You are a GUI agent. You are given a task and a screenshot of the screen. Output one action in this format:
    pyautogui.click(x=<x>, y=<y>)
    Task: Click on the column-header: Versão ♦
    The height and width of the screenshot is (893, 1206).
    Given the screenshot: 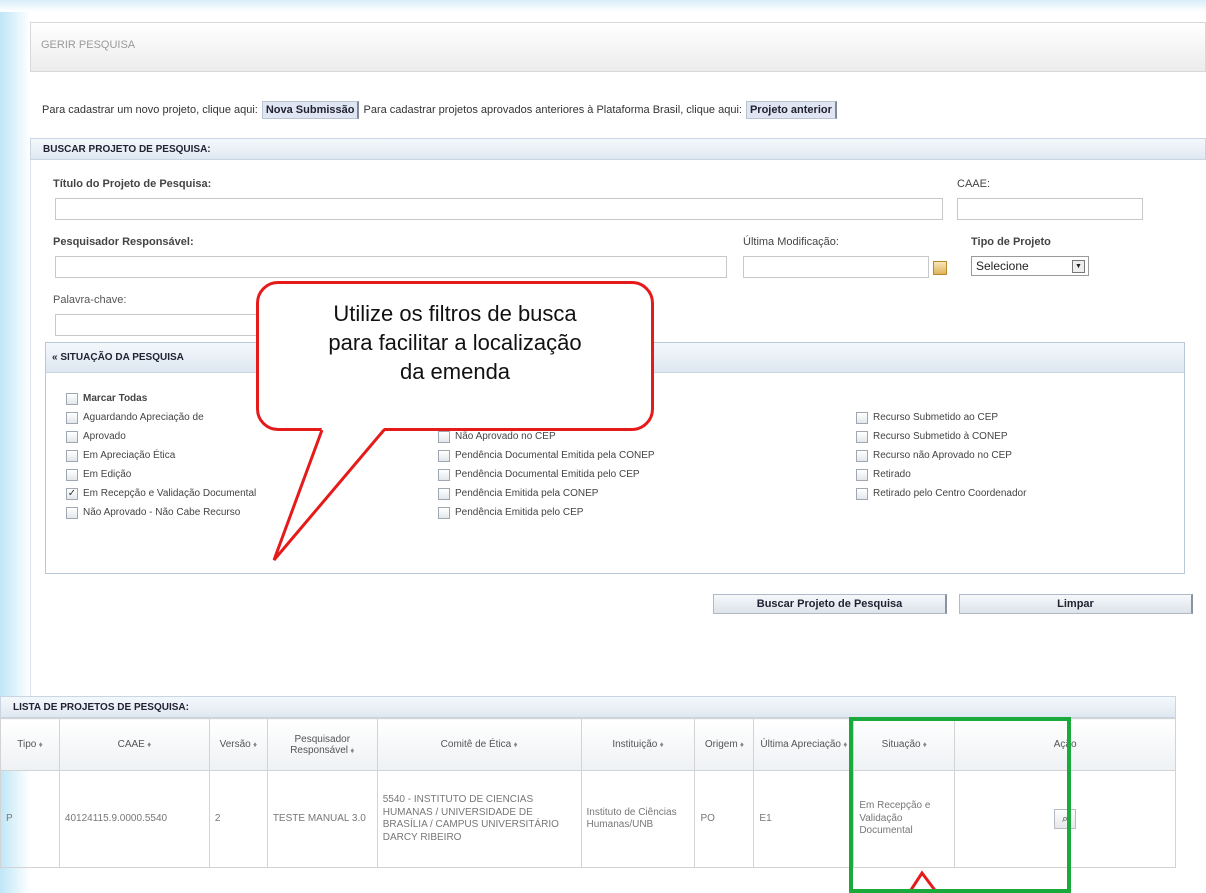 What is the action you would take?
    pyautogui.click(x=238, y=744)
    